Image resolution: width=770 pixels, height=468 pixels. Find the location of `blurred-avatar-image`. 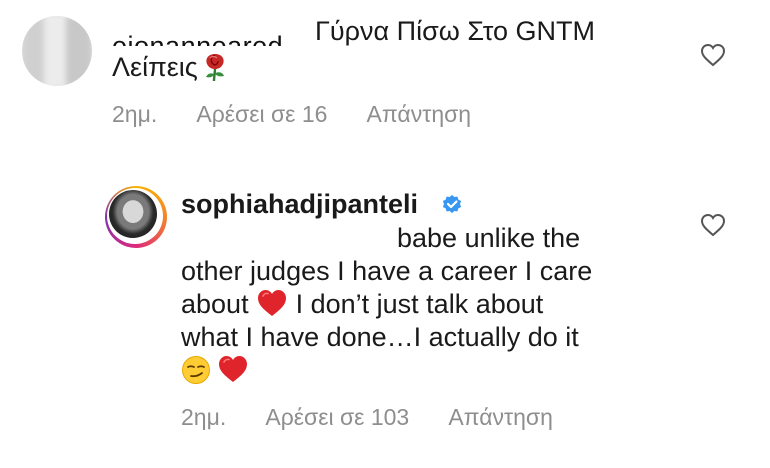

blurred-avatar-image is located at coordinates (57, 51).